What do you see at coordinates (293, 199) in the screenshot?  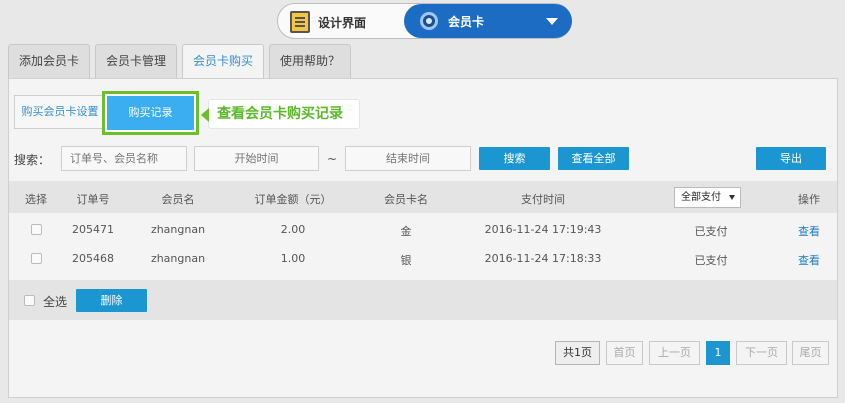 I see `column-header-amount: 订单金额（元）` at bounding box center [293, 199].